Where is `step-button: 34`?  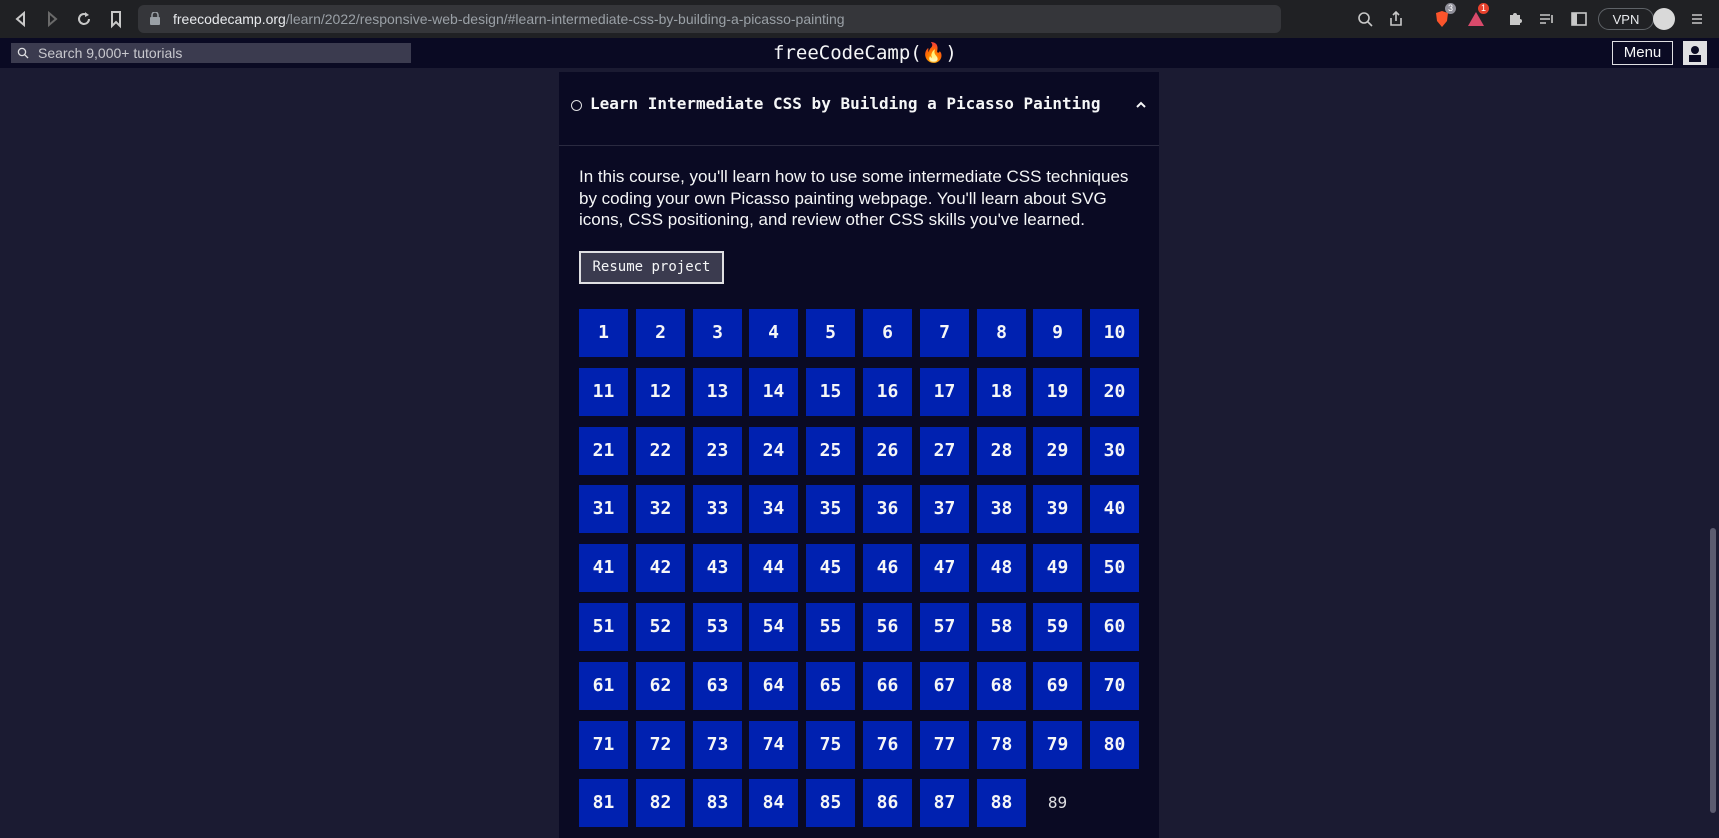 step-button: 34 is located at coordinates (773, 509).